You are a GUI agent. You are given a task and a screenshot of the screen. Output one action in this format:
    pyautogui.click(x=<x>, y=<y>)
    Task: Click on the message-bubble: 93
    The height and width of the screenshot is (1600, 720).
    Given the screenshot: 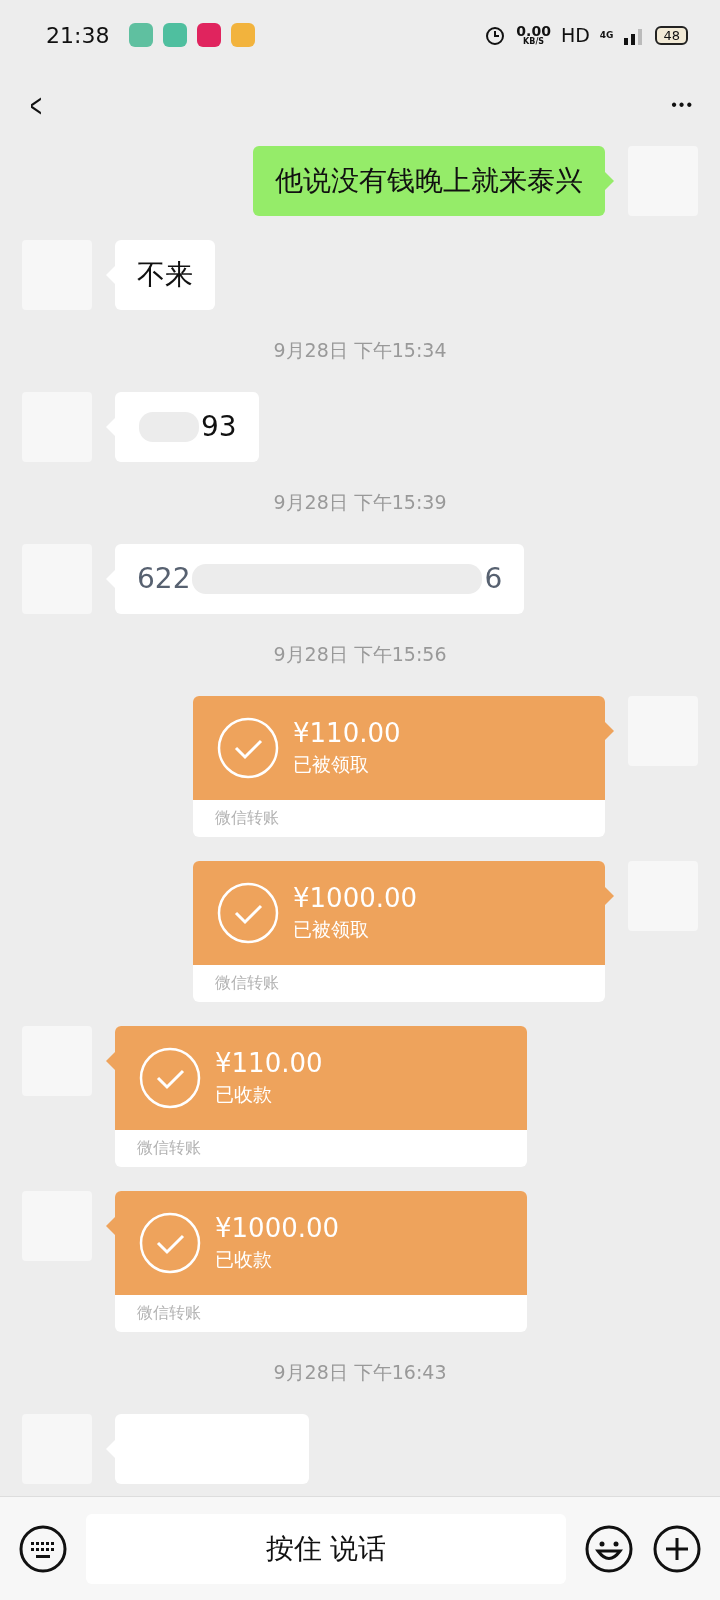 What is the action you would take?
    pyautogui.click(x=187, y=427)
    